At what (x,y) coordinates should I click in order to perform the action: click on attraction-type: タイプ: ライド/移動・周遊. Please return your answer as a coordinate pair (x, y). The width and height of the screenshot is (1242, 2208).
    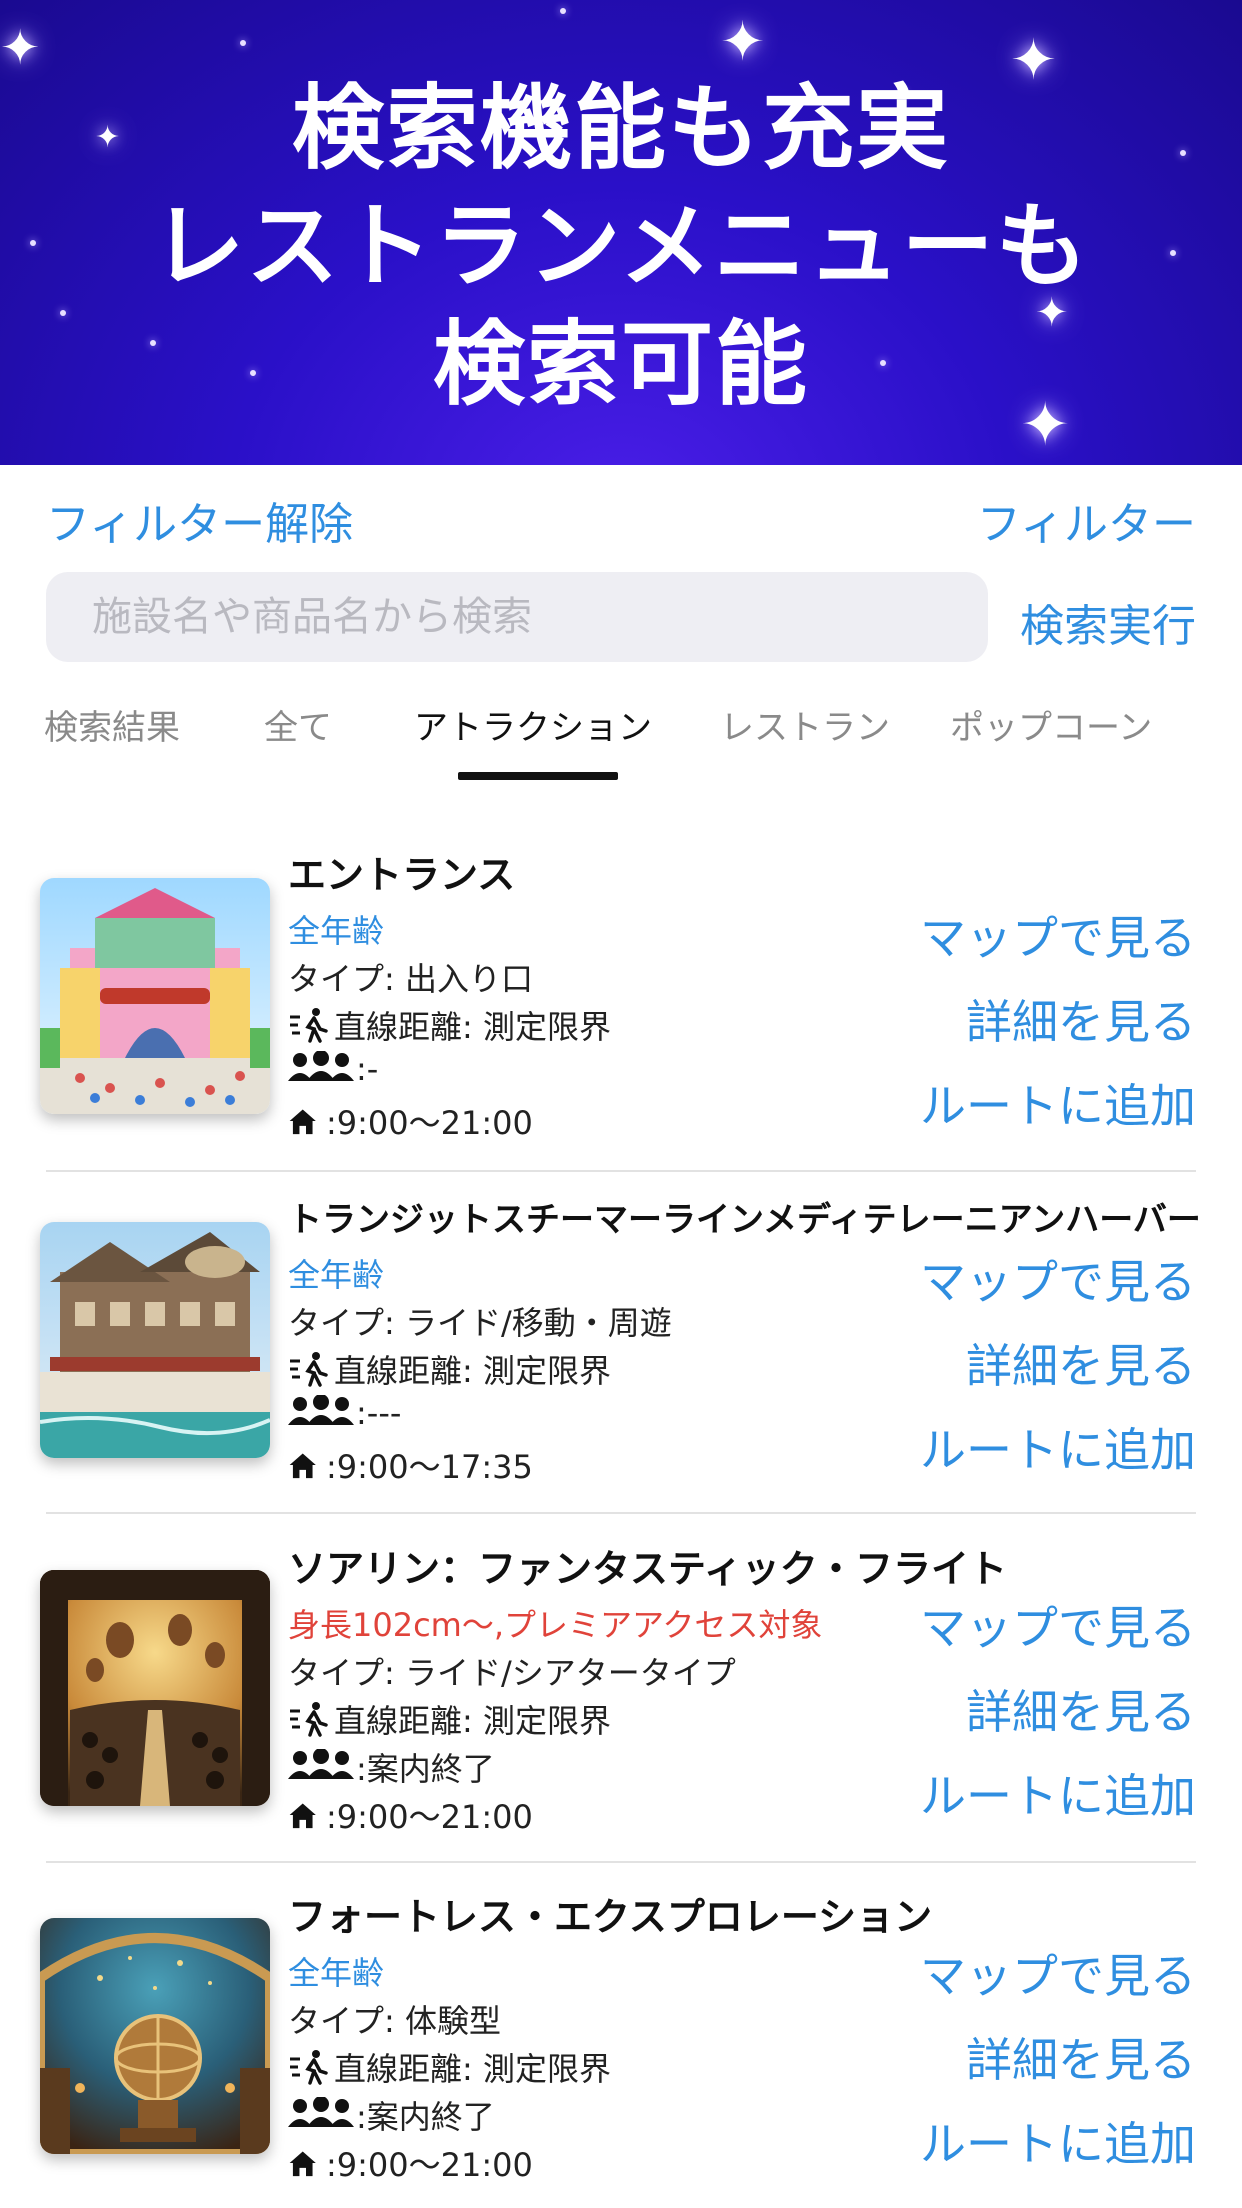
    Looking at the image, I should click on (480, 1323).